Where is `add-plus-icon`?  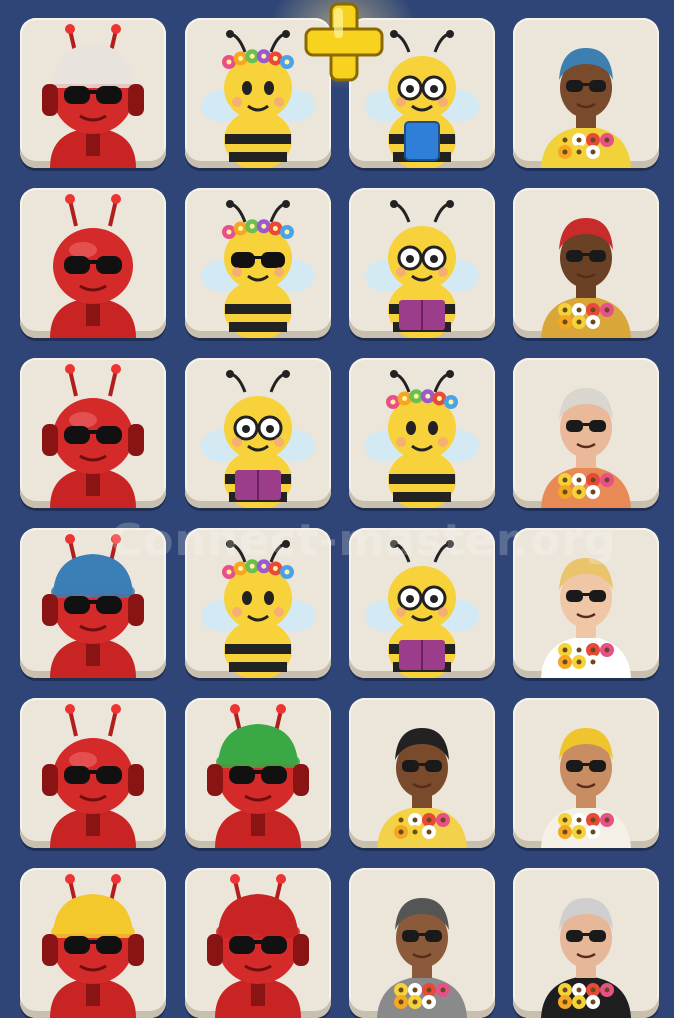
add-plus-icon is located at coordinates (344, 42).